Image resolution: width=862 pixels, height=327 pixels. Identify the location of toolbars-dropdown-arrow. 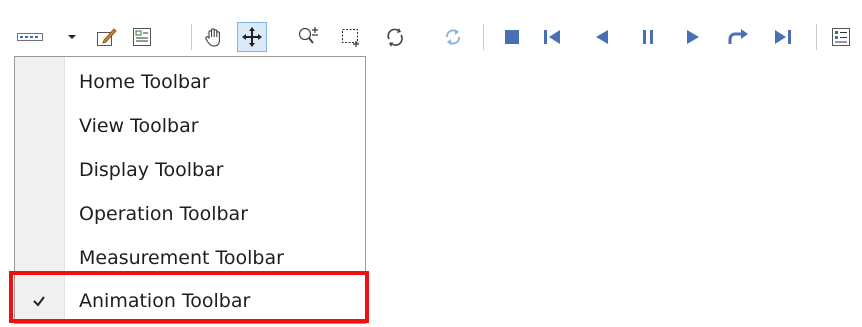
(72, 37).